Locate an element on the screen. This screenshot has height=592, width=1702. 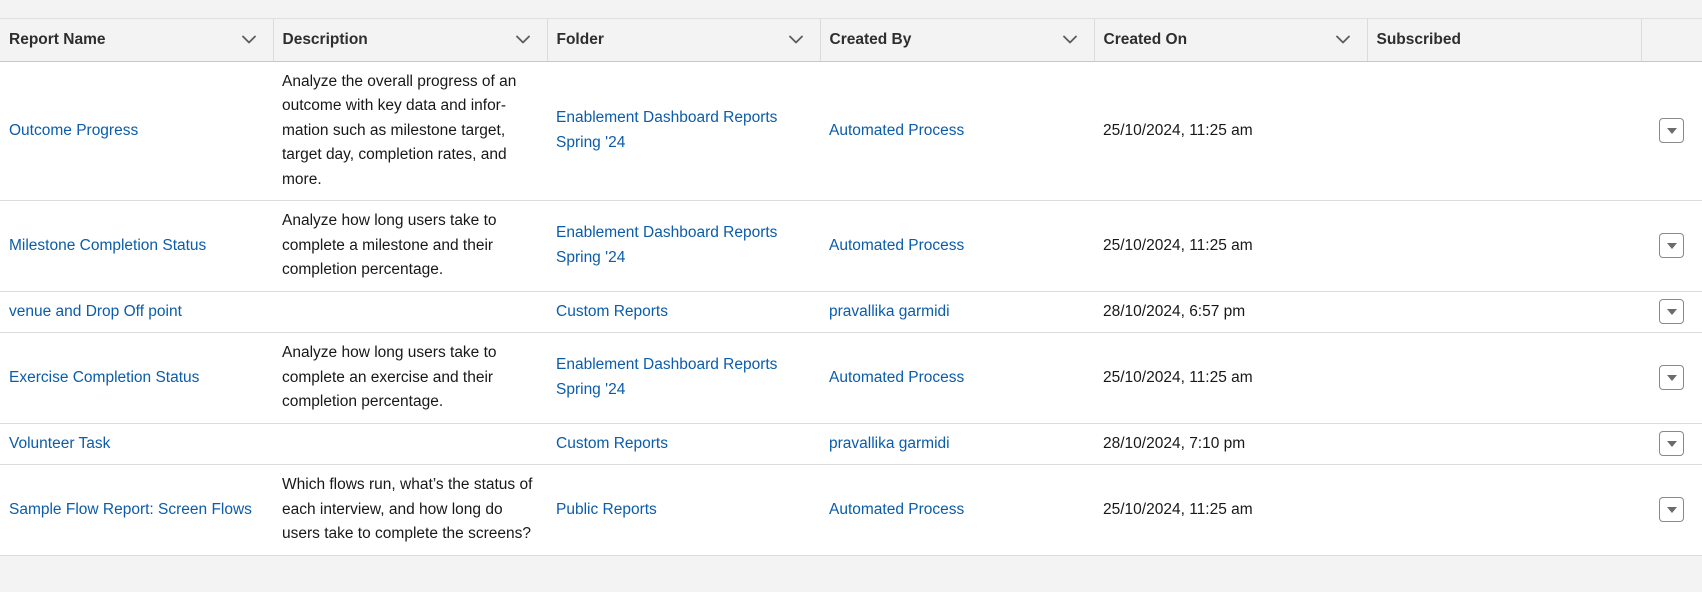
created-on-text: 28/10/2024, 6:57 pm is located at coordinates (1174, 311).